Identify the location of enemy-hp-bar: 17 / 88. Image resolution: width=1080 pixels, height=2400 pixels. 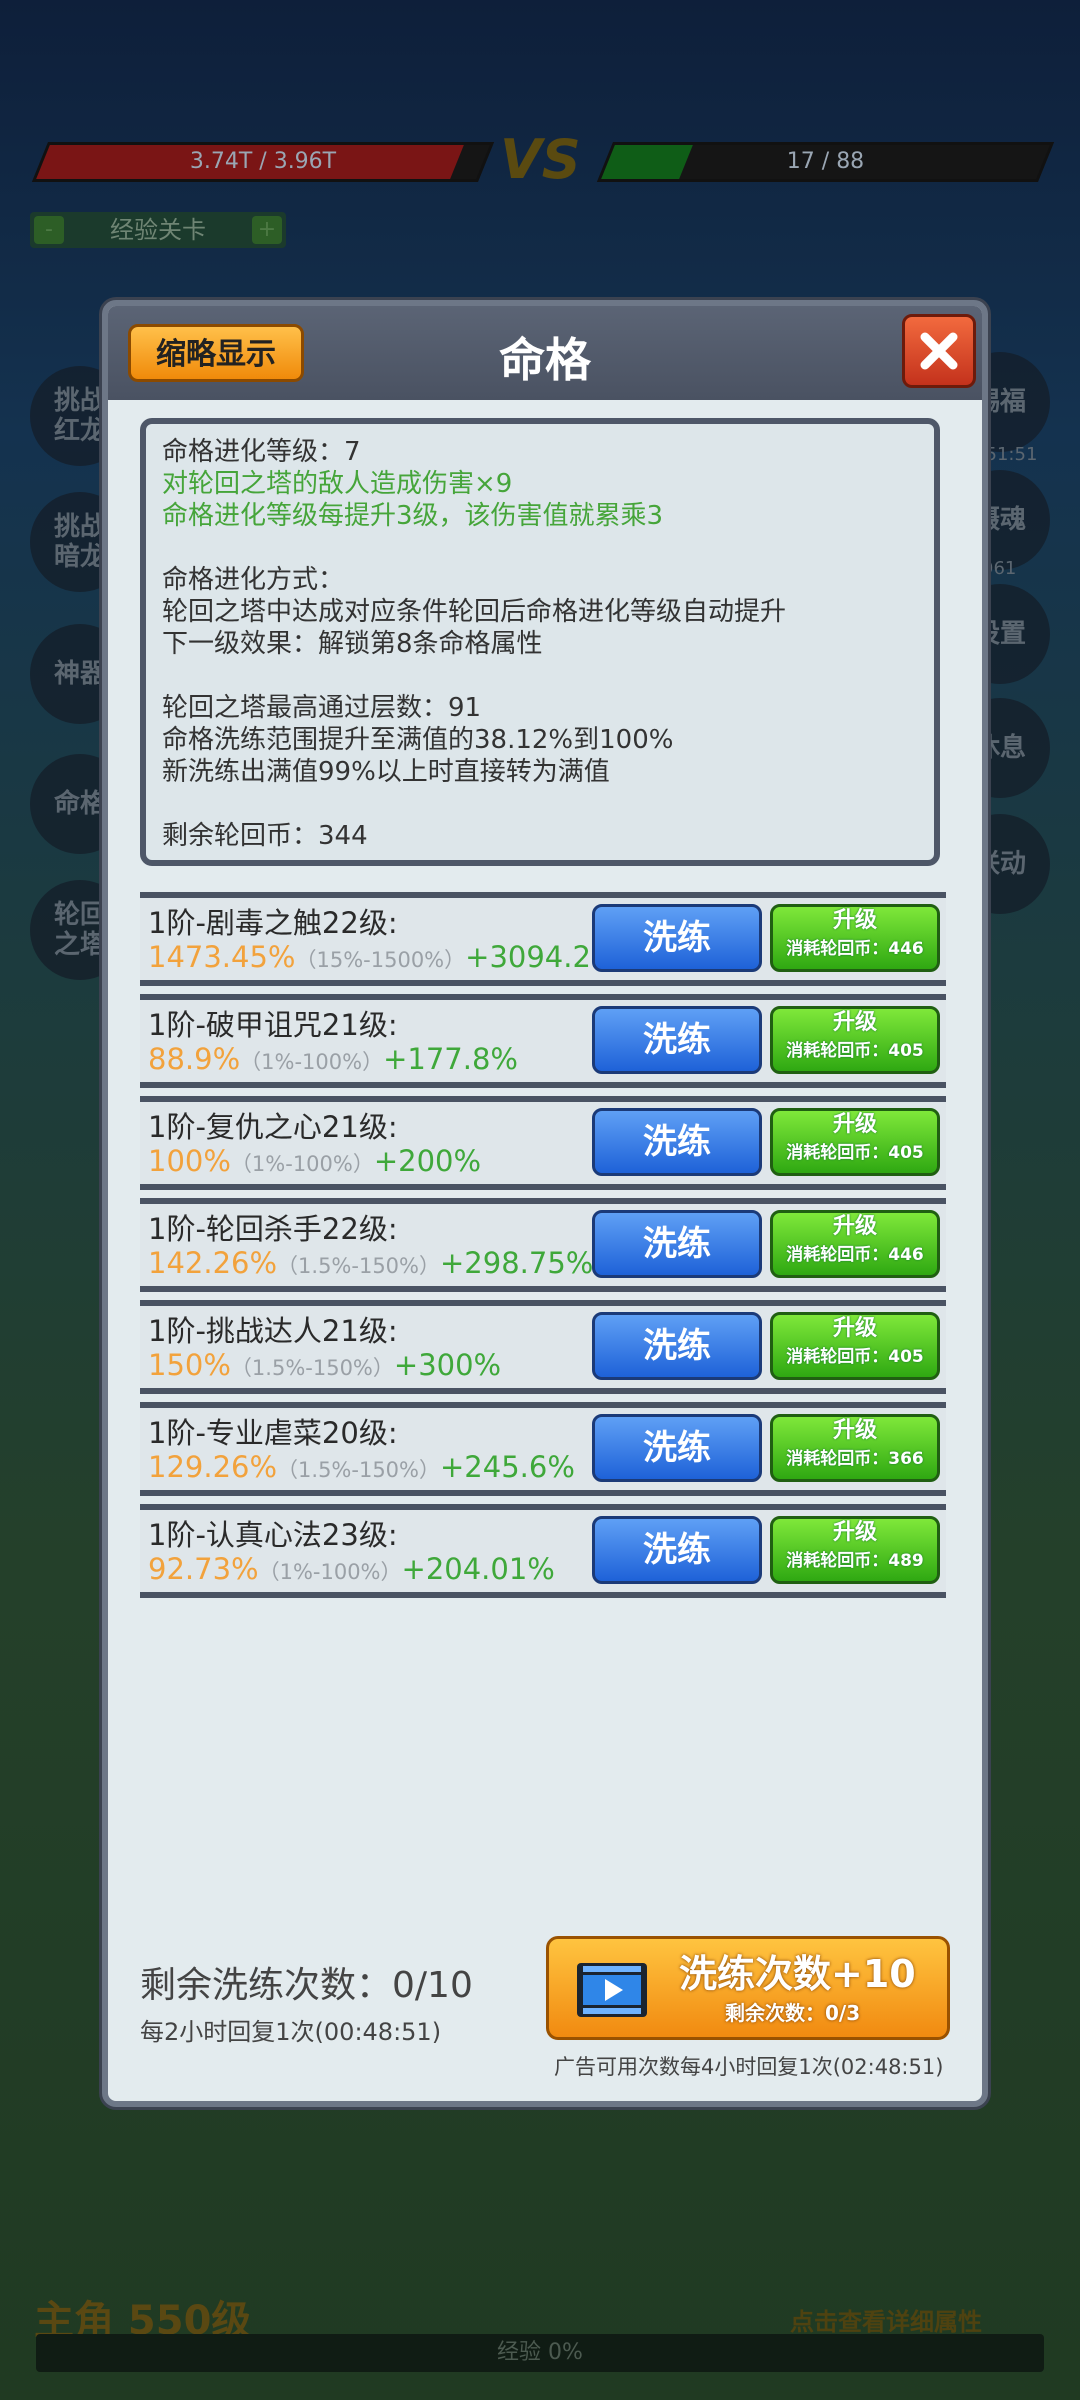
(825, 162).